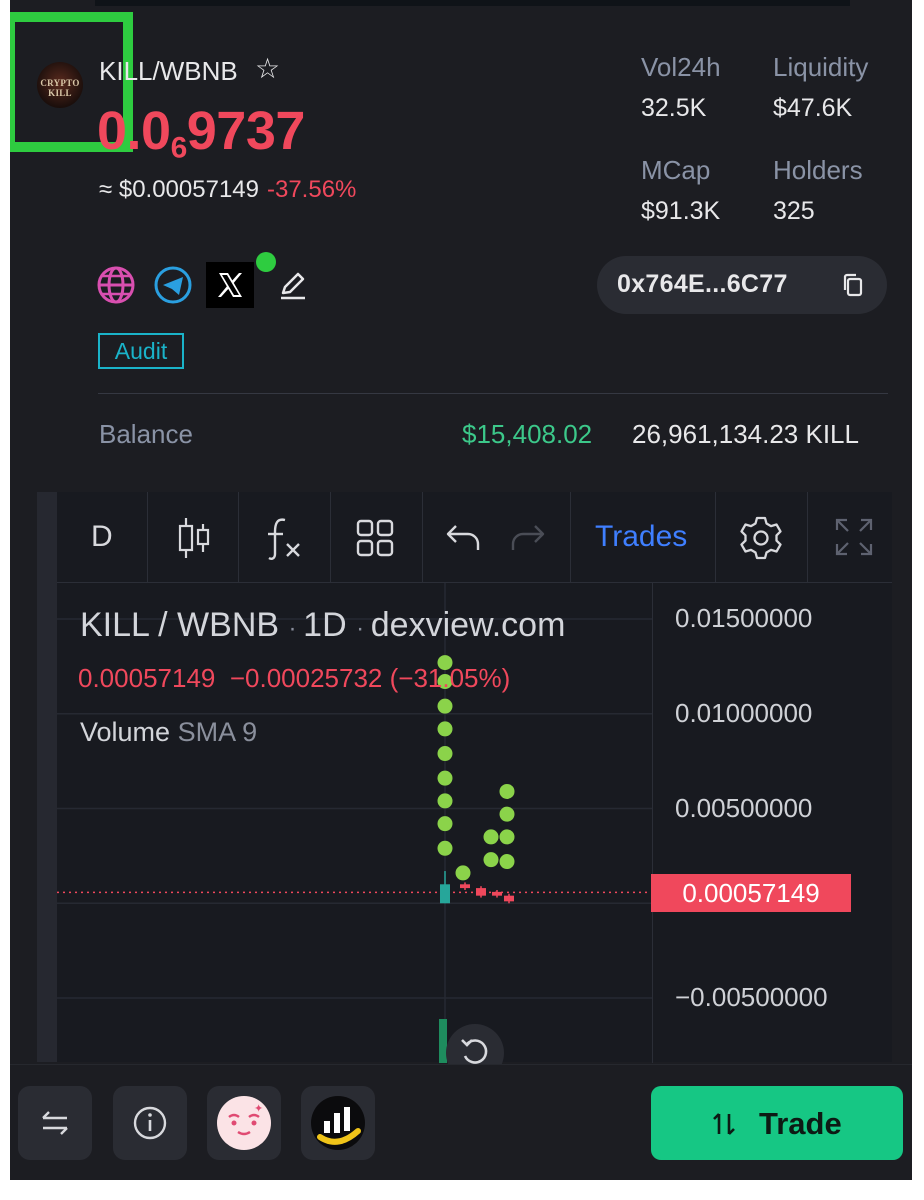  What do you see at coordinates (528, 537) in the screenshot?
I see `redo-icon` at bounding box center [528, 537].